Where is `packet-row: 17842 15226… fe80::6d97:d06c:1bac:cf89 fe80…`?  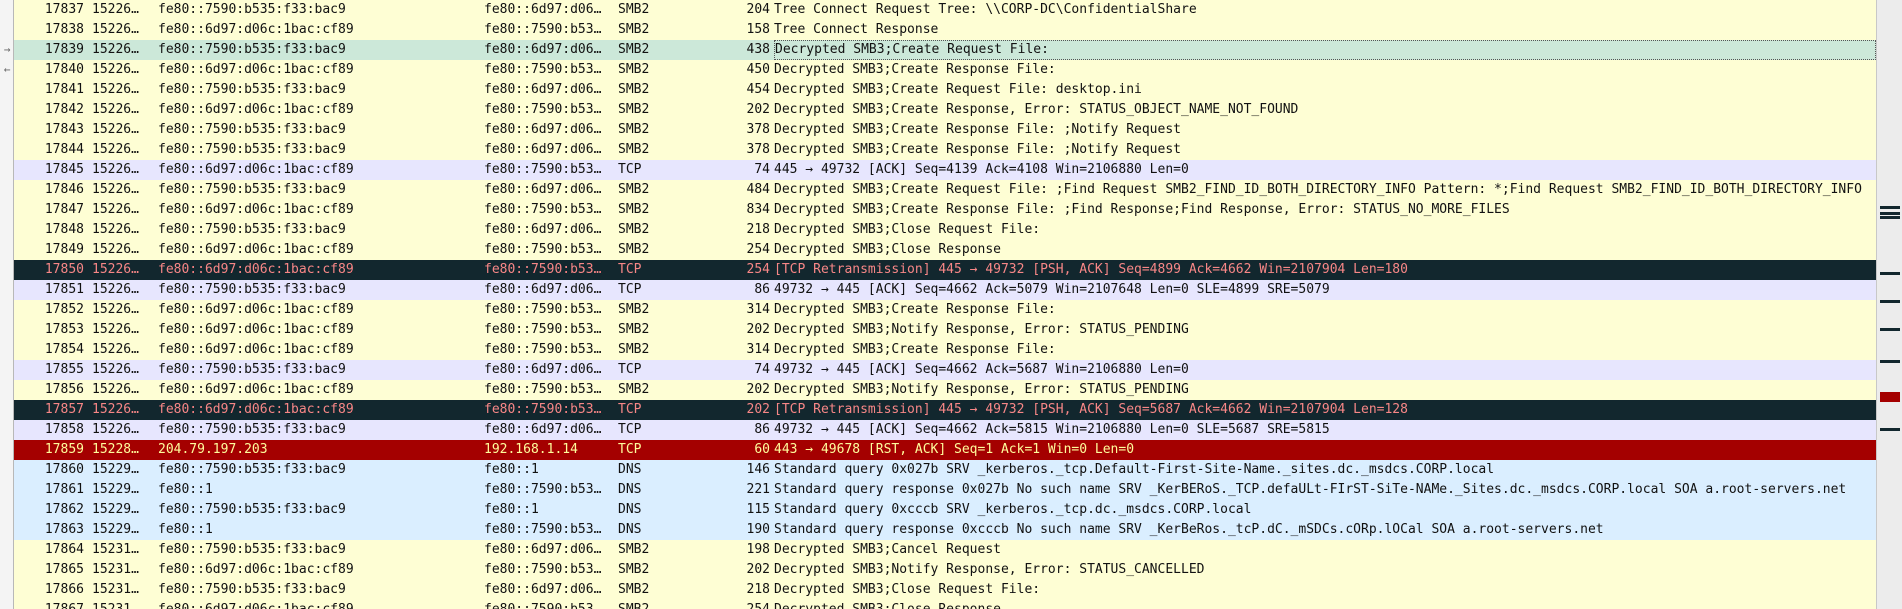
packet-row: 17842 15226… fe80::6d97:d06c:1bac:cf89 fe80… is located at coordinates (938, 110).